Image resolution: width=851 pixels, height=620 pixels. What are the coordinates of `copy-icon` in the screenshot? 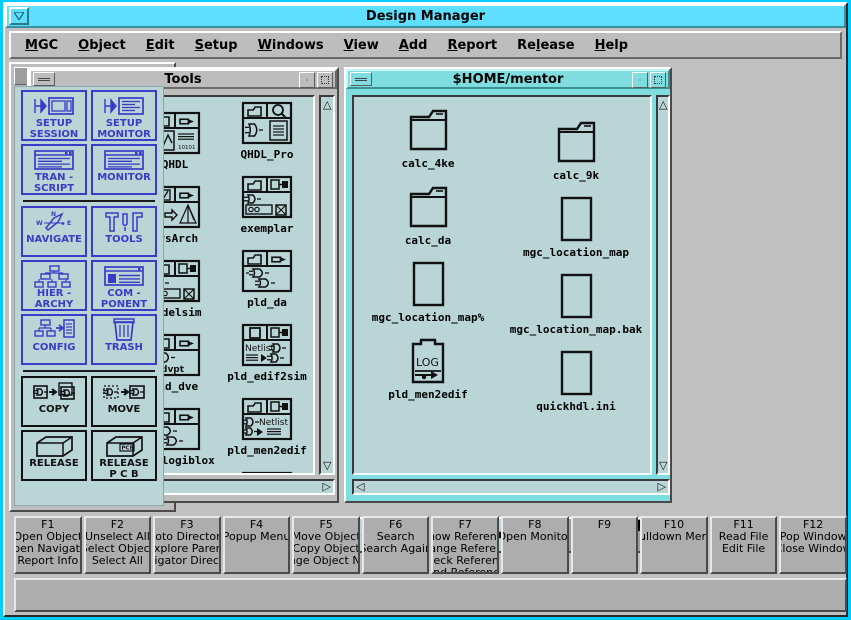 It's located at (54, 391).